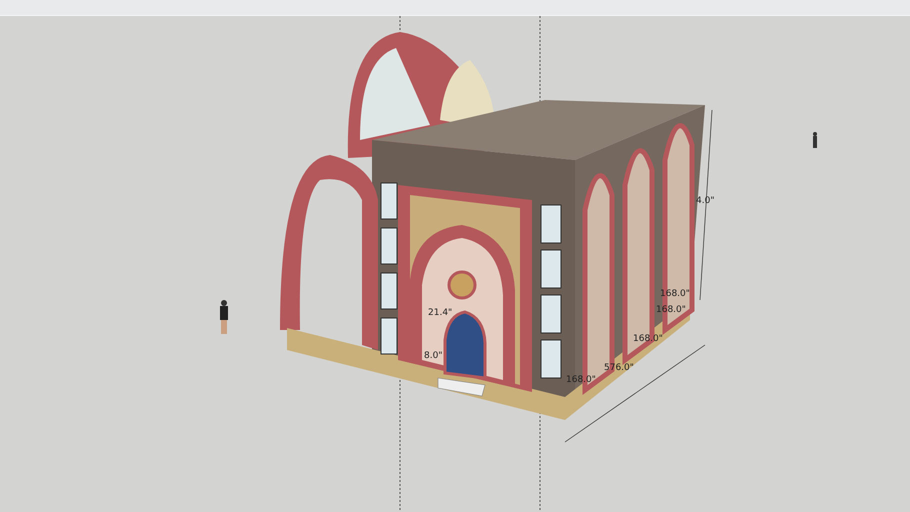 The width and height of the screenshot is (910, 512). What do you see at coordinates (440, 313) in the screenshot?
I see `dimension-label: 21.4"` at bounding box center [440, 313].